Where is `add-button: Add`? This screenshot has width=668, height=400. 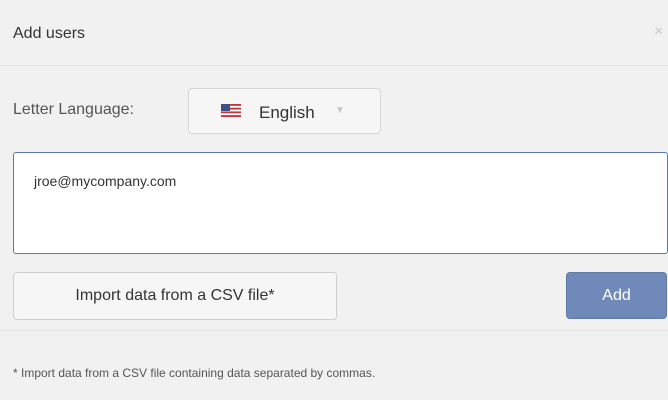 add-button: Add is located at coordinates (616, 295).